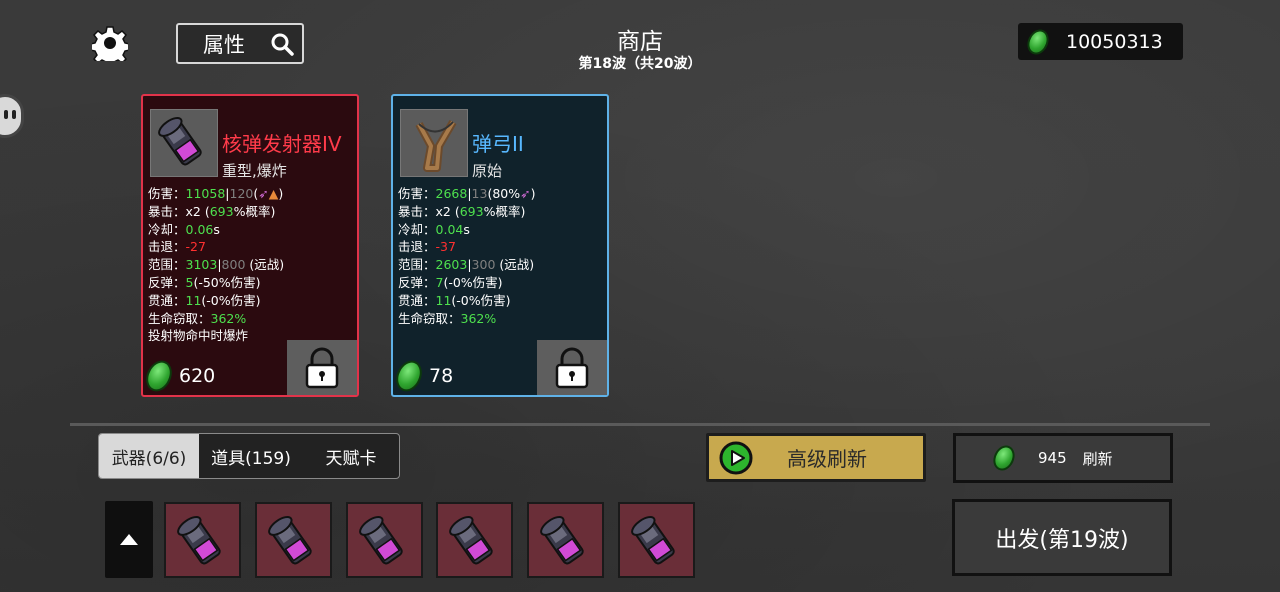  Describe the element at coordinates (1062, 537) in the screenshot. I see `start-wave-button: 出发(第19波)` at that location.